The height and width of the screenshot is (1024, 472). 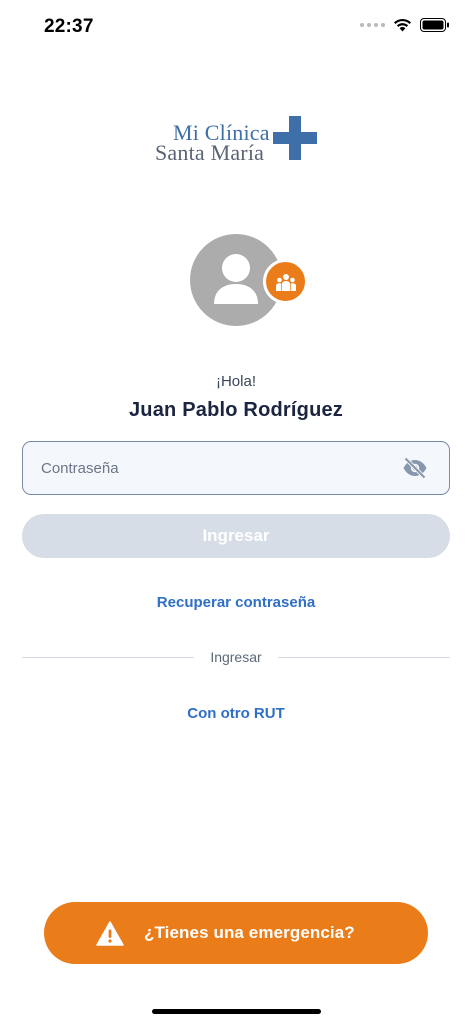 I want to click on login-button: Ingresar, so click(x=236, y=536).